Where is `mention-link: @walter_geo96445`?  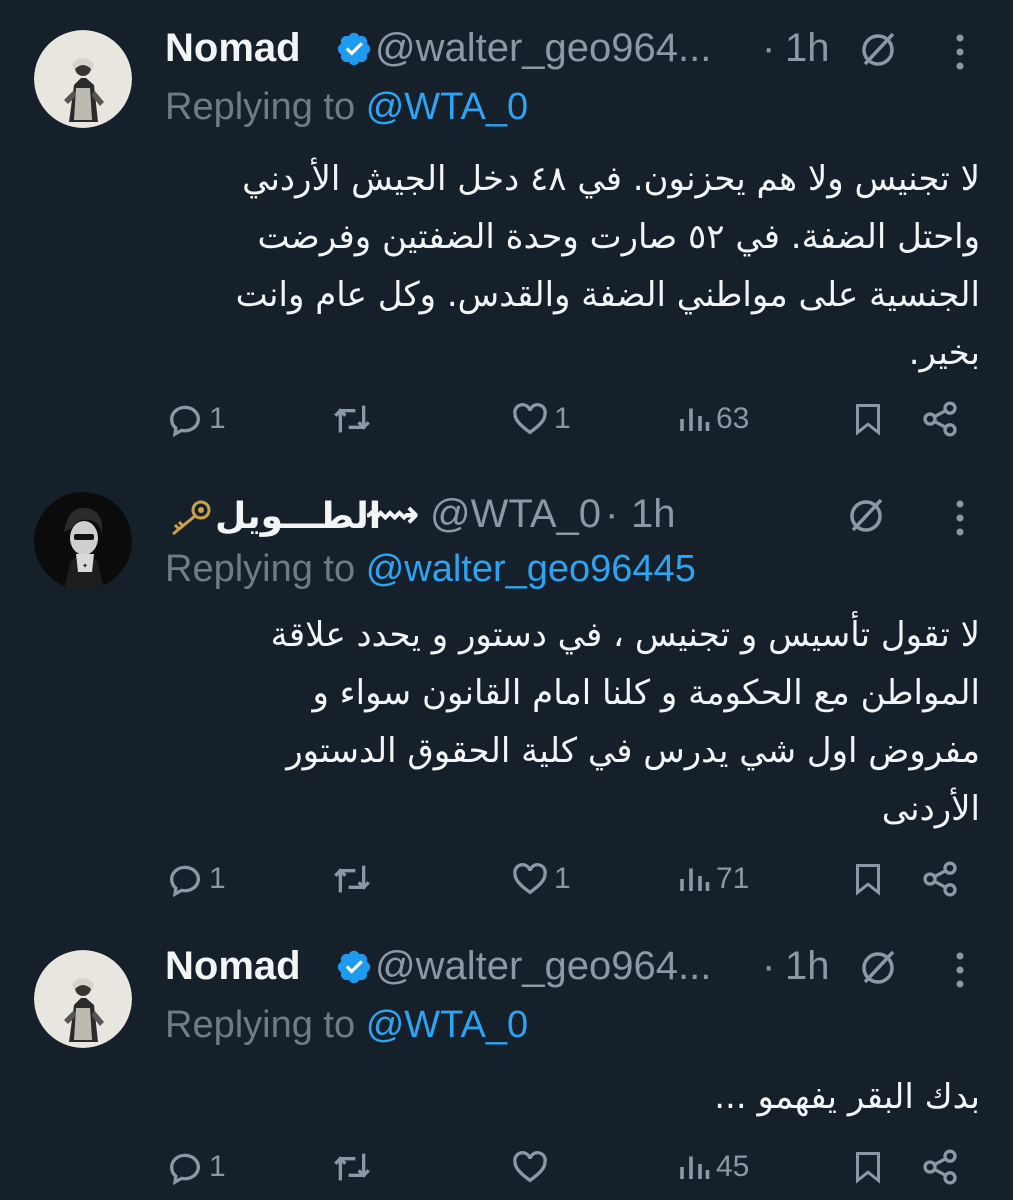
mention-link: @walter_geo96445 is located at coordinates (531, 569).